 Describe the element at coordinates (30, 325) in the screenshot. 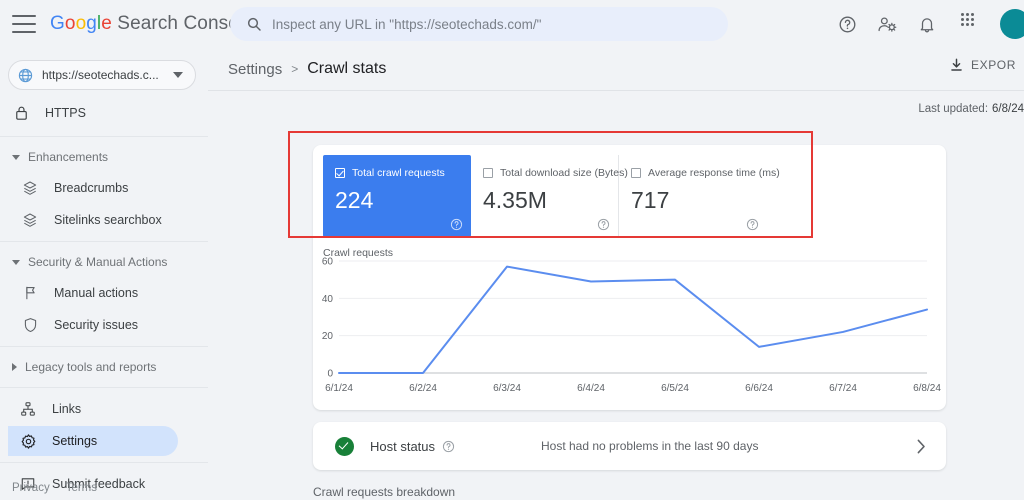

I see `shield-icon` at that location.